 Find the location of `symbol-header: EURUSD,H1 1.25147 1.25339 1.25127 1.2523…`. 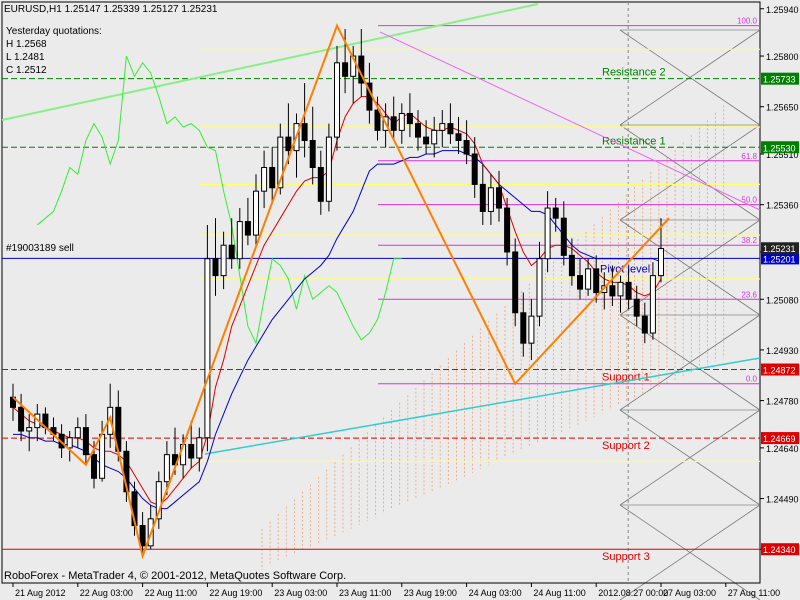

symbol-header: EURUSD,H1 1.25147 1.25339 1.25127 1.2523… is located at coordinates (111, 9).